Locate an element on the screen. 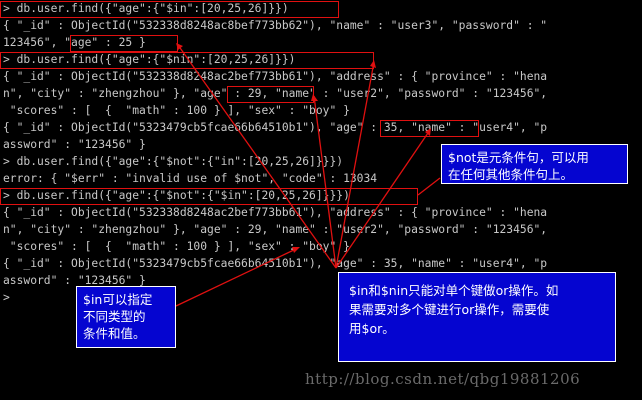 The image size is (642, 400). watermark-url: http://blog.csdn.net/qbg19881206 is located at coordinates (443, 379).